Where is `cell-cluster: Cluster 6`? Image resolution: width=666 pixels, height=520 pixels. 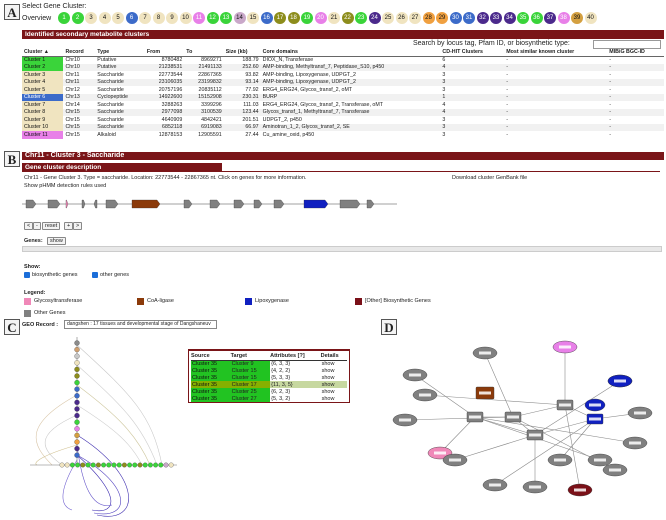
cell-cluster: Cluster 6 is located at coordinates (43, 97).